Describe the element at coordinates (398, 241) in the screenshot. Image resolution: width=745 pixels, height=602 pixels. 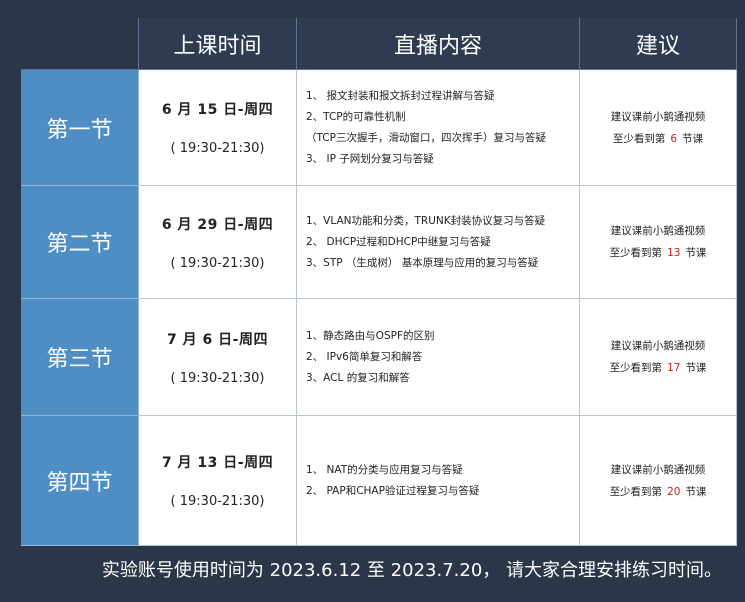
I see `content-line: 2、 DHCP过程和DHCP中继复习与答疑` at that location.